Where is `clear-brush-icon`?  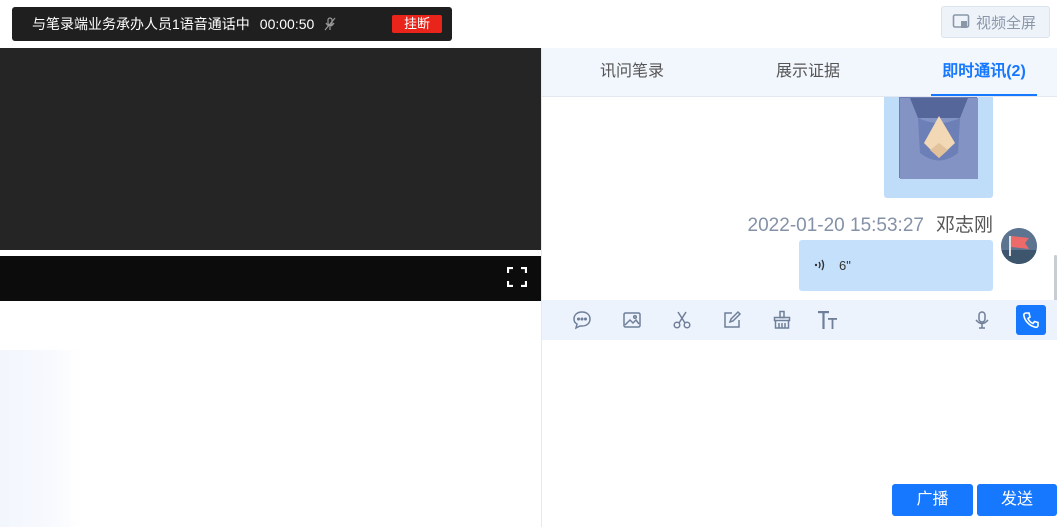 clear-brush-icon is located at coordinates (782, 320).